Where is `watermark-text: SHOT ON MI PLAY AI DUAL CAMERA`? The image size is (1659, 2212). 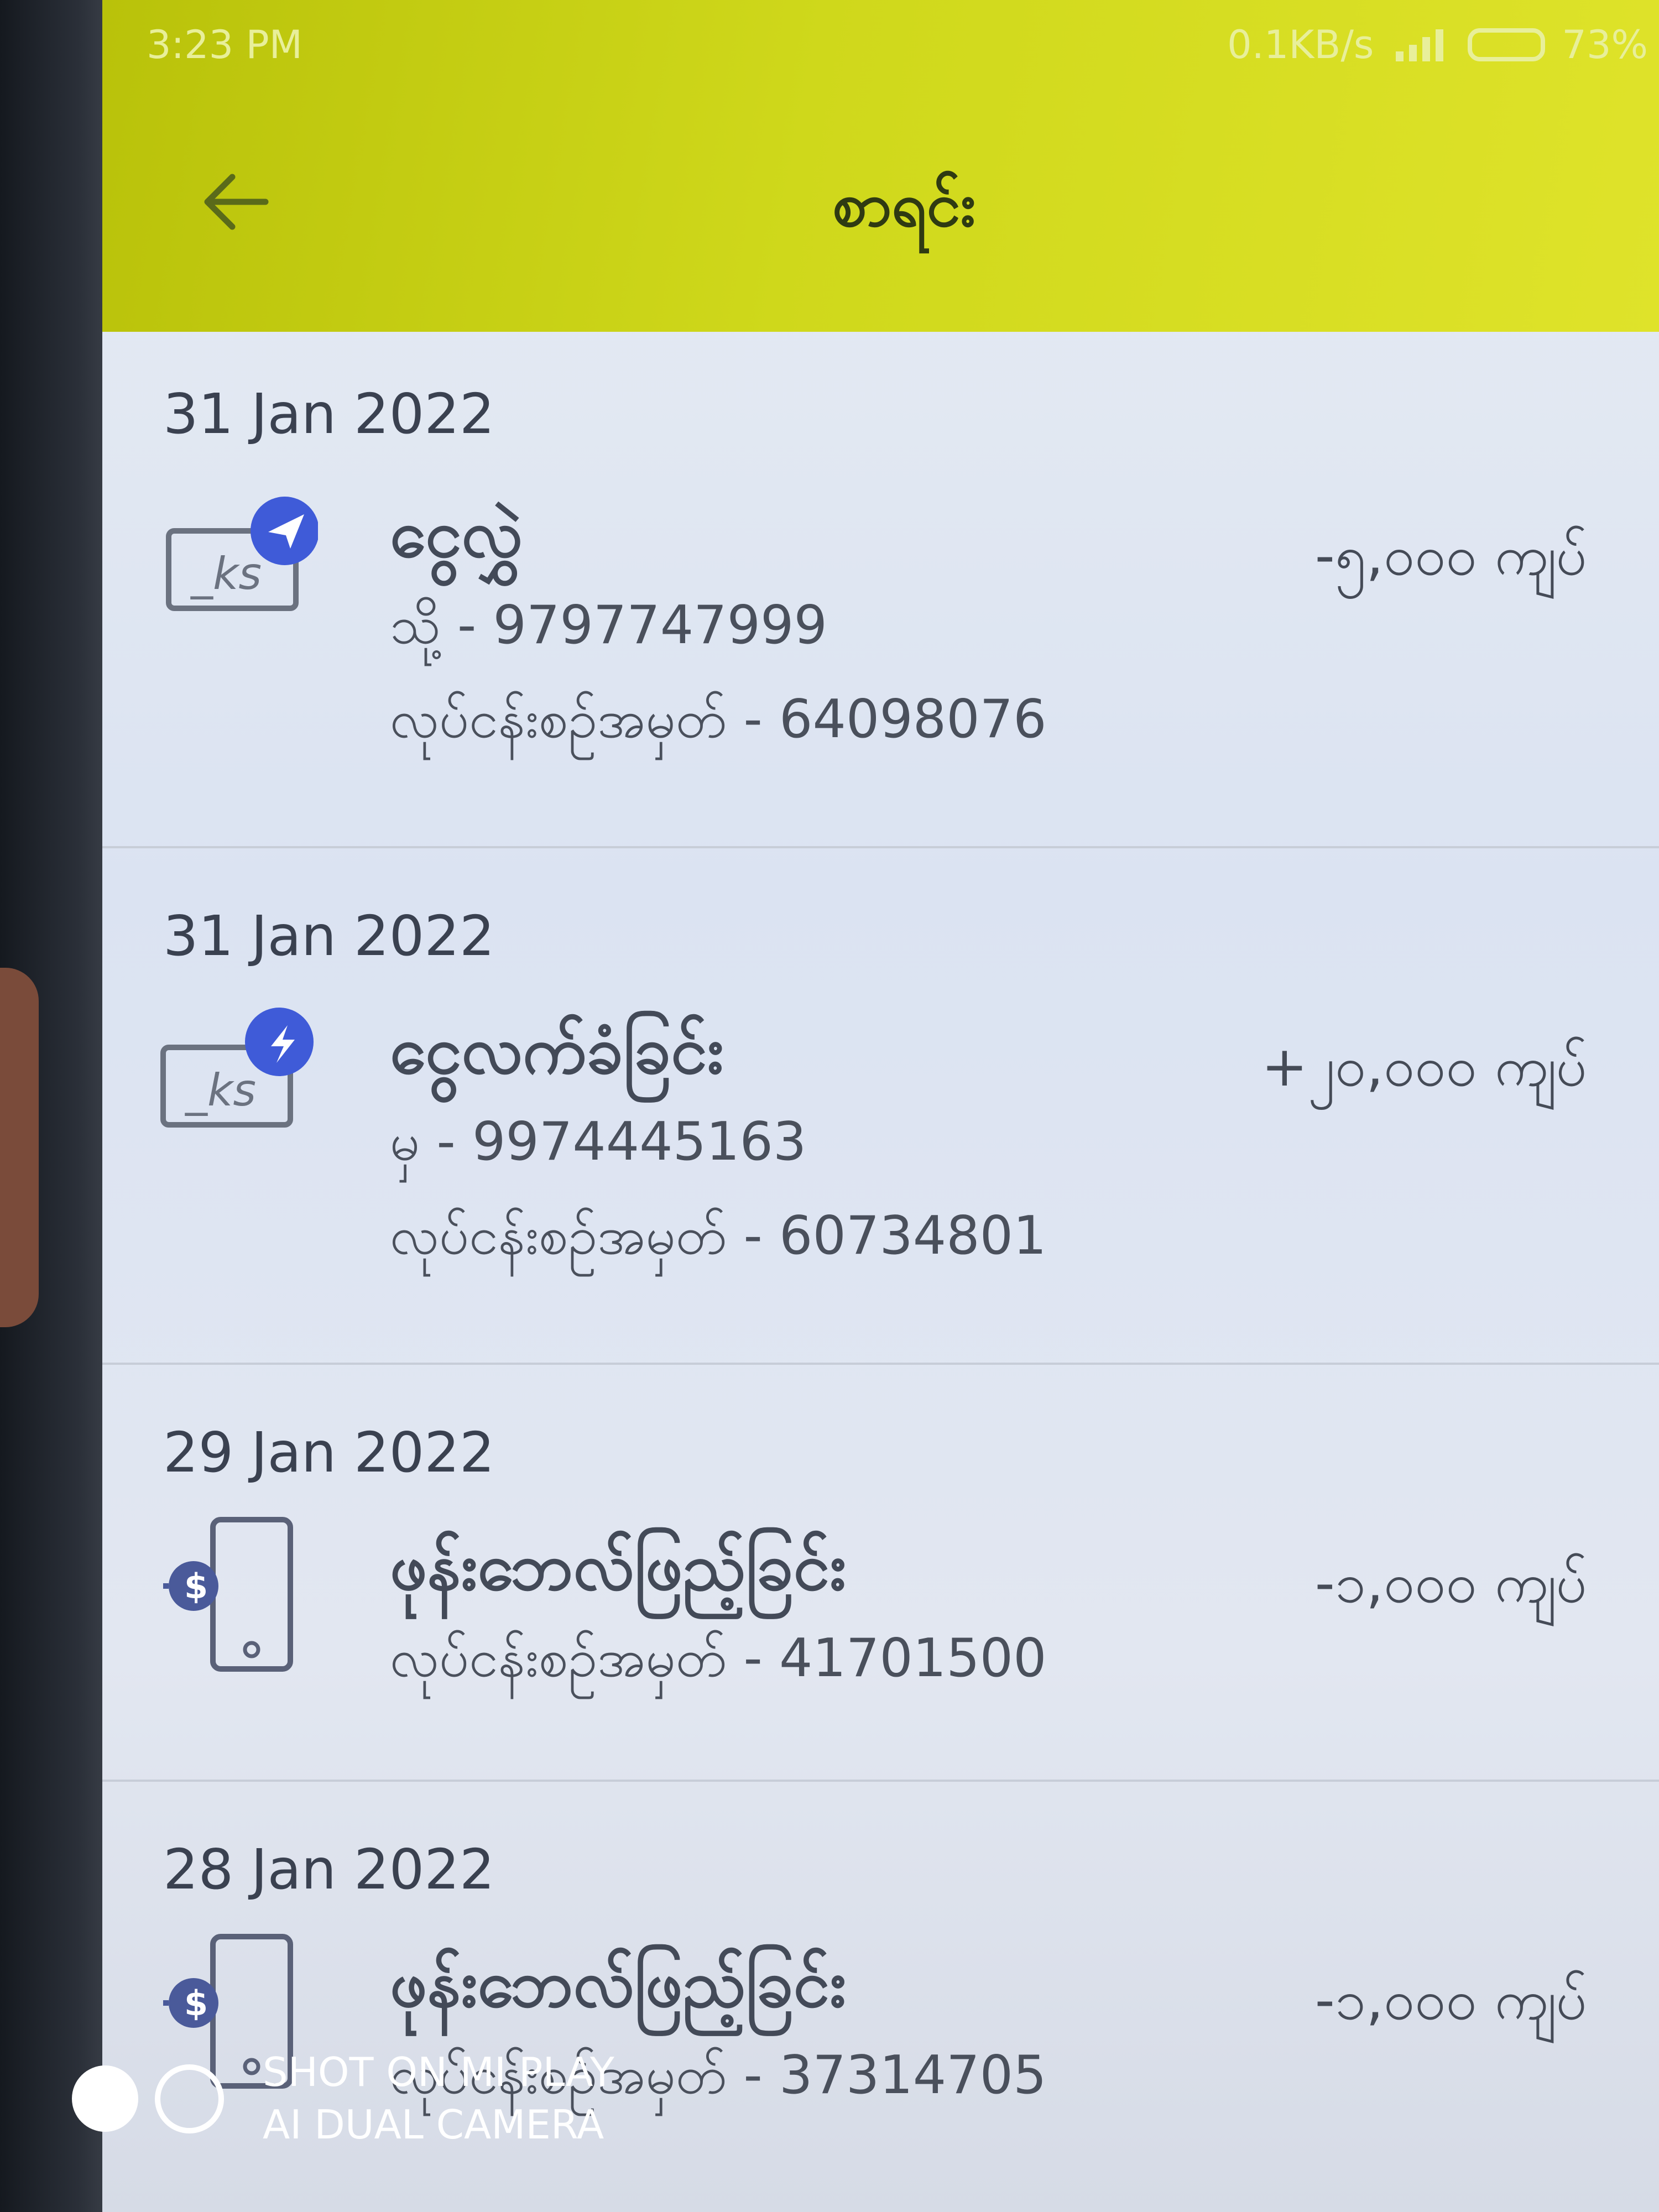 watermark-text: SHOT ON MI PLAY AI DUAL CAMERA is located at coordinates (438, 2098).